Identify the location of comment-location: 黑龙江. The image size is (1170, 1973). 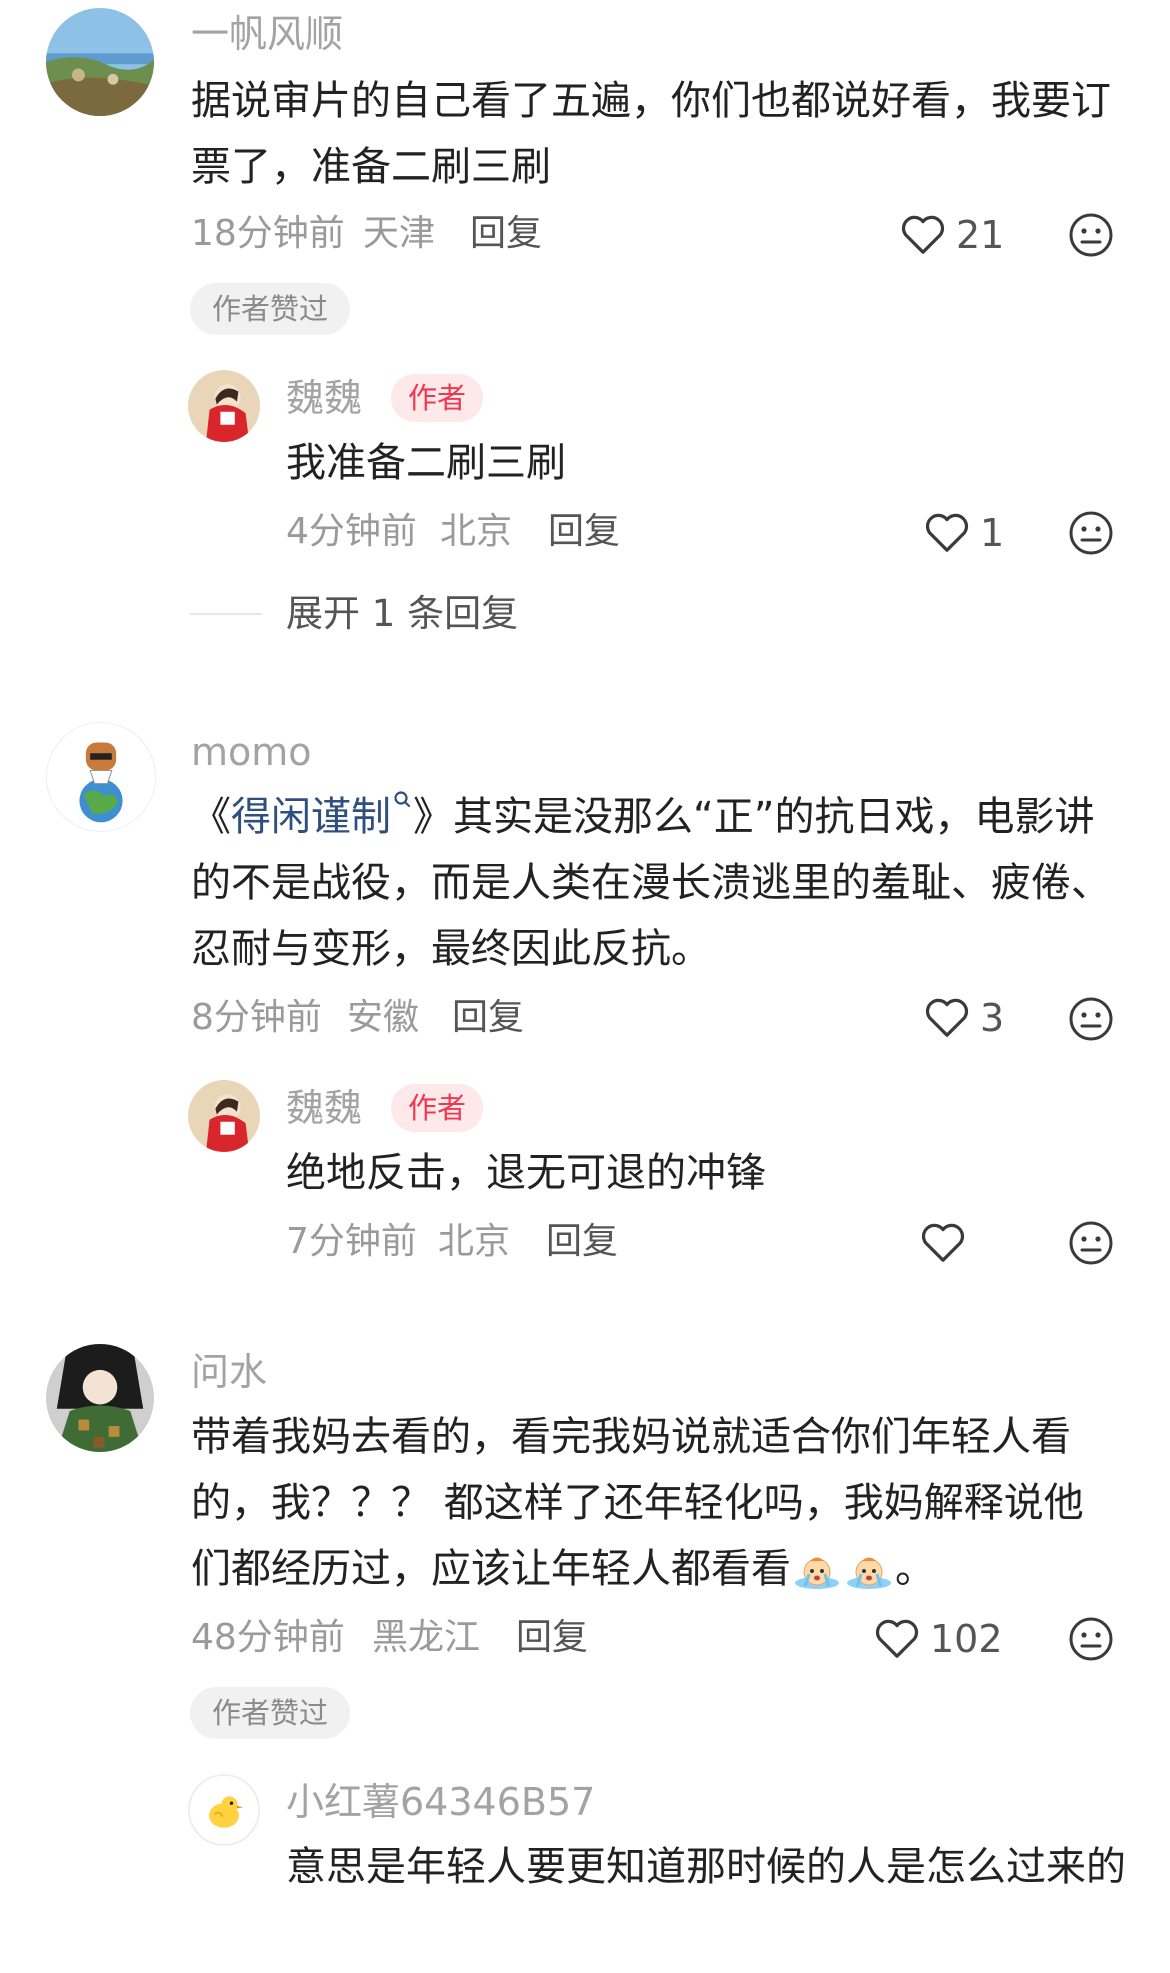
(426, 1637).